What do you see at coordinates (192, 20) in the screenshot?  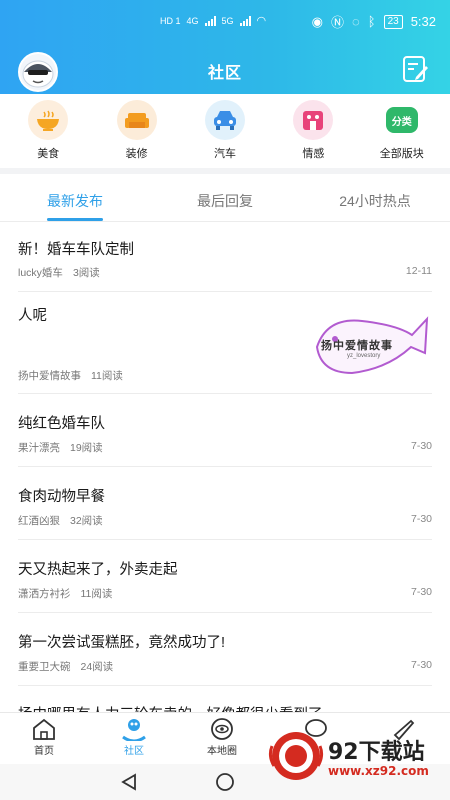 I see `network-tag-4g: 4G` at bounding box center [192, 20].